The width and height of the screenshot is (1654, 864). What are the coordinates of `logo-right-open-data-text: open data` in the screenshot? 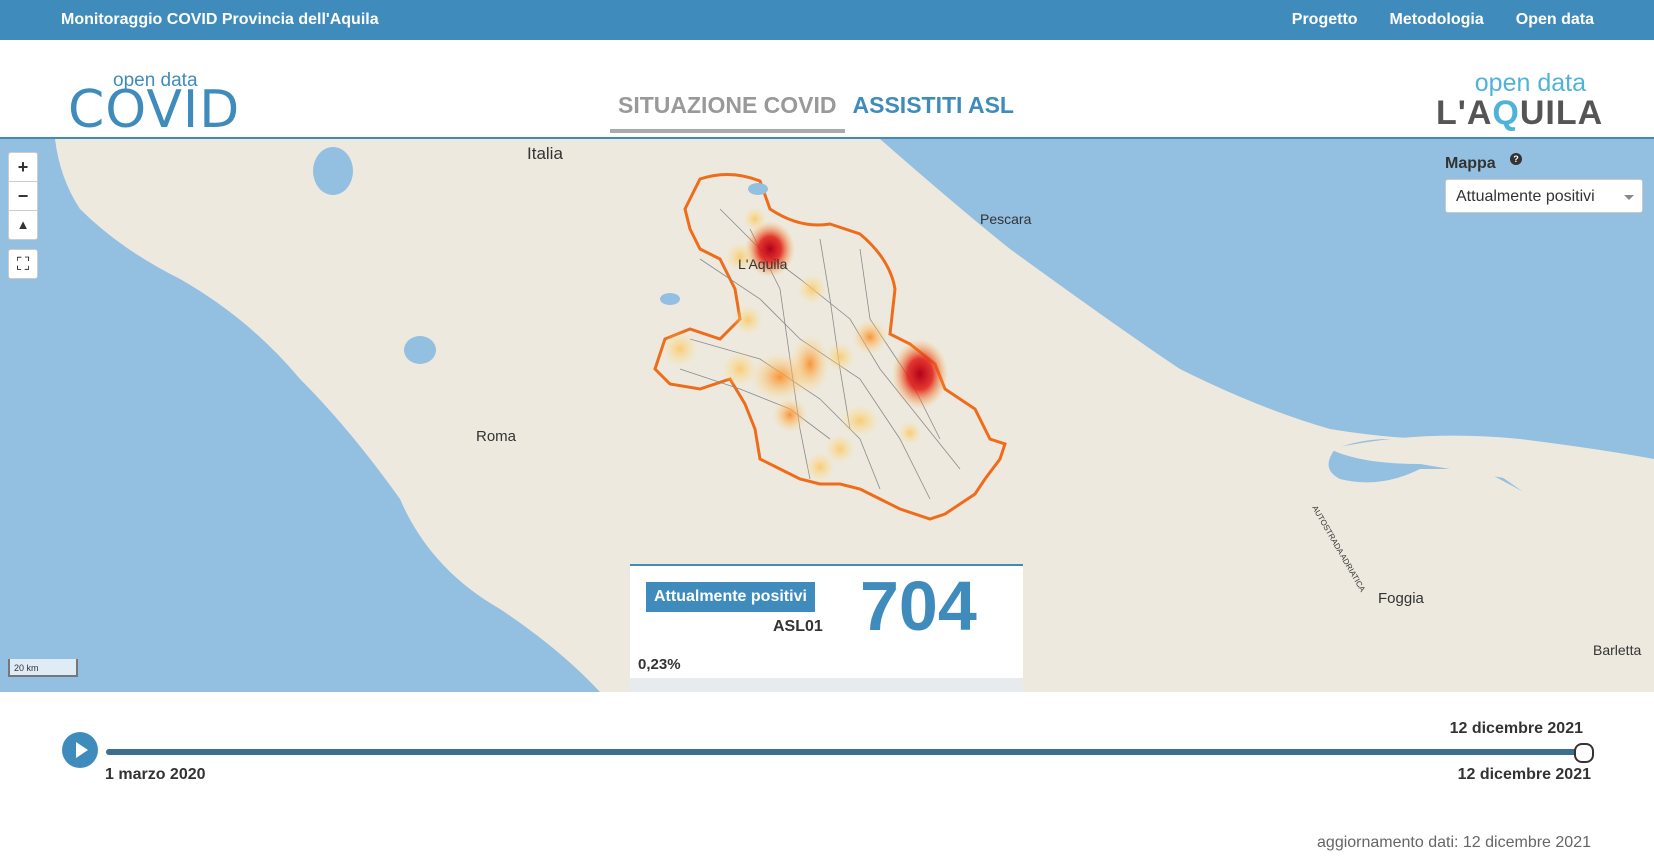 It's located at (1530, 83).